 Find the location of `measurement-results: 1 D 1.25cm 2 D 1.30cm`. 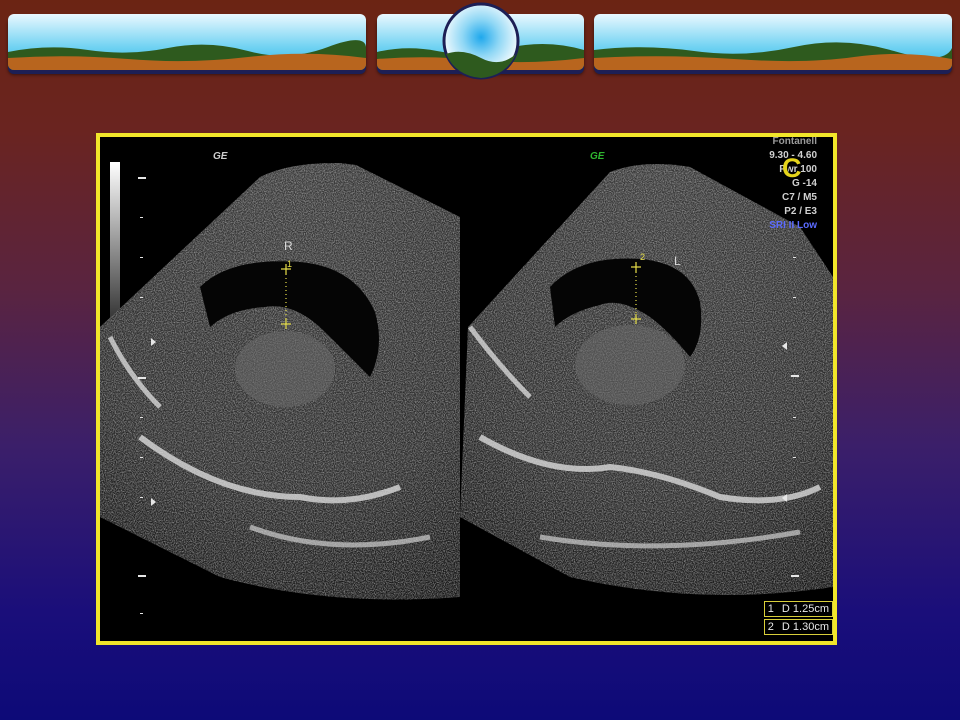

measurement-results: 1 D 1.25cm 2 D 1.30cm is located at coordinates (798, 617).